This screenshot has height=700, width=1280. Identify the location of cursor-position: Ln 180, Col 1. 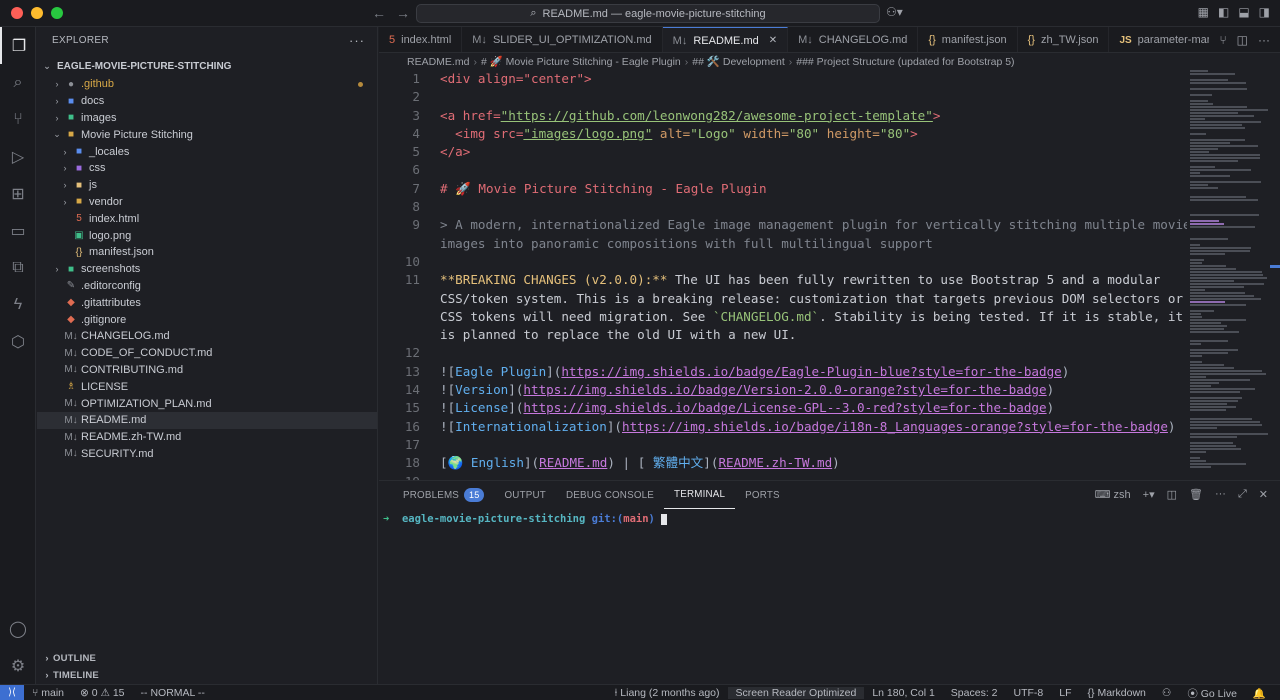
(903, 693).